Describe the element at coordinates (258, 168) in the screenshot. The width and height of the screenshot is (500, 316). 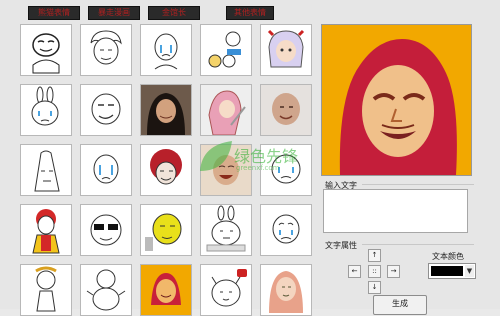
I see `watermark-subtext: greenxf.com` at that location.